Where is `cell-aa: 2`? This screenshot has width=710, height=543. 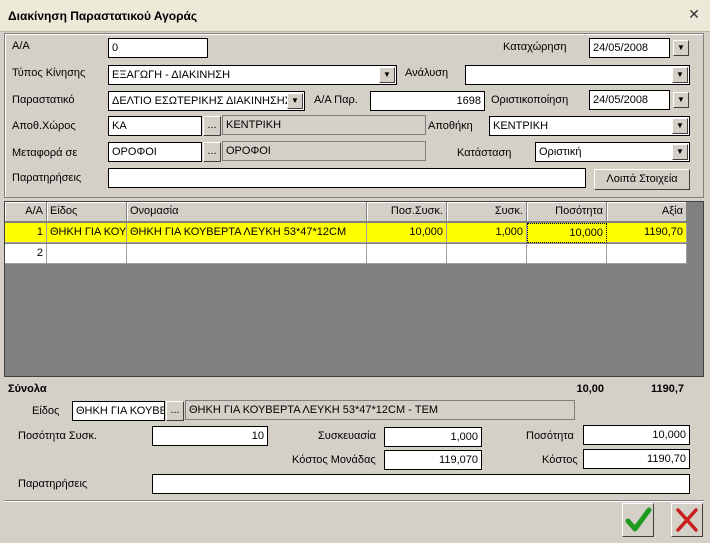
cell-aa: 2 is located at coordinates (26, 254).